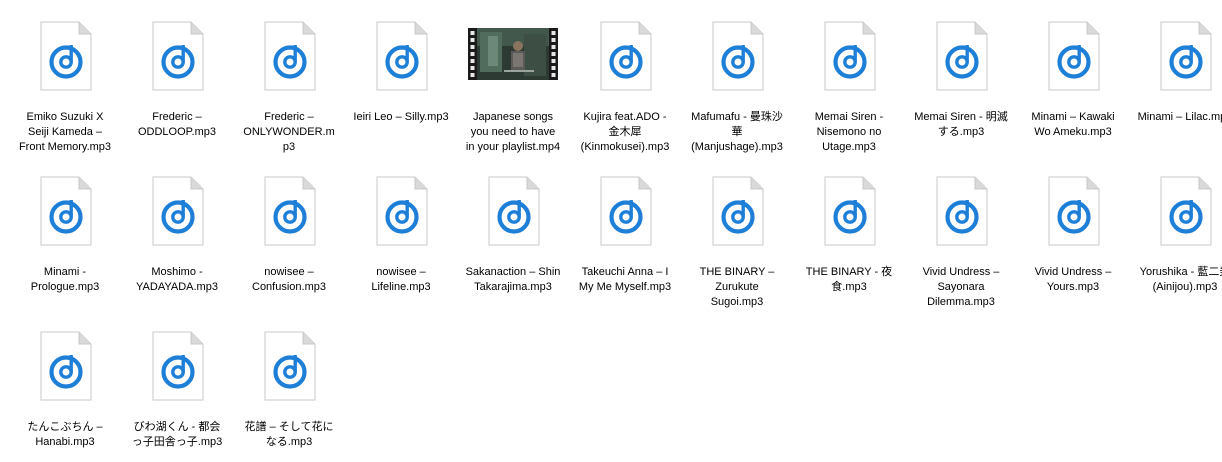 The image size is (1222, 462). What do you see at coordinates (177, 279) in the screenshot?
I see `file-name-label: Moshimo - YADAYADA.mp3` at bounding box center [177, 279].